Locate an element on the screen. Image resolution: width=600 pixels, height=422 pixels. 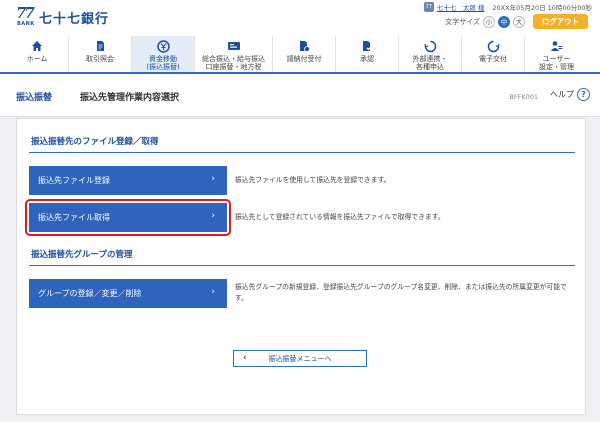
money-transfer-icon is located at coordinates (163, 46).